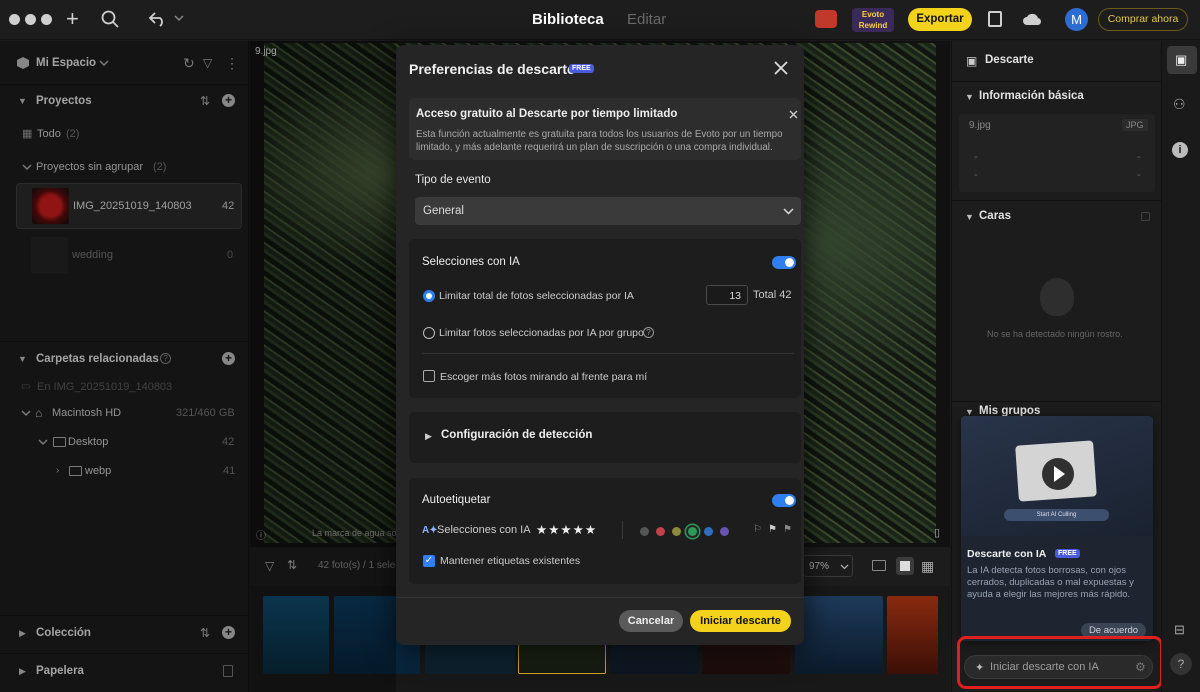 This screenshot has height=692, width=1200. I want to click on limit-total-input: 13, so click(727, 295).